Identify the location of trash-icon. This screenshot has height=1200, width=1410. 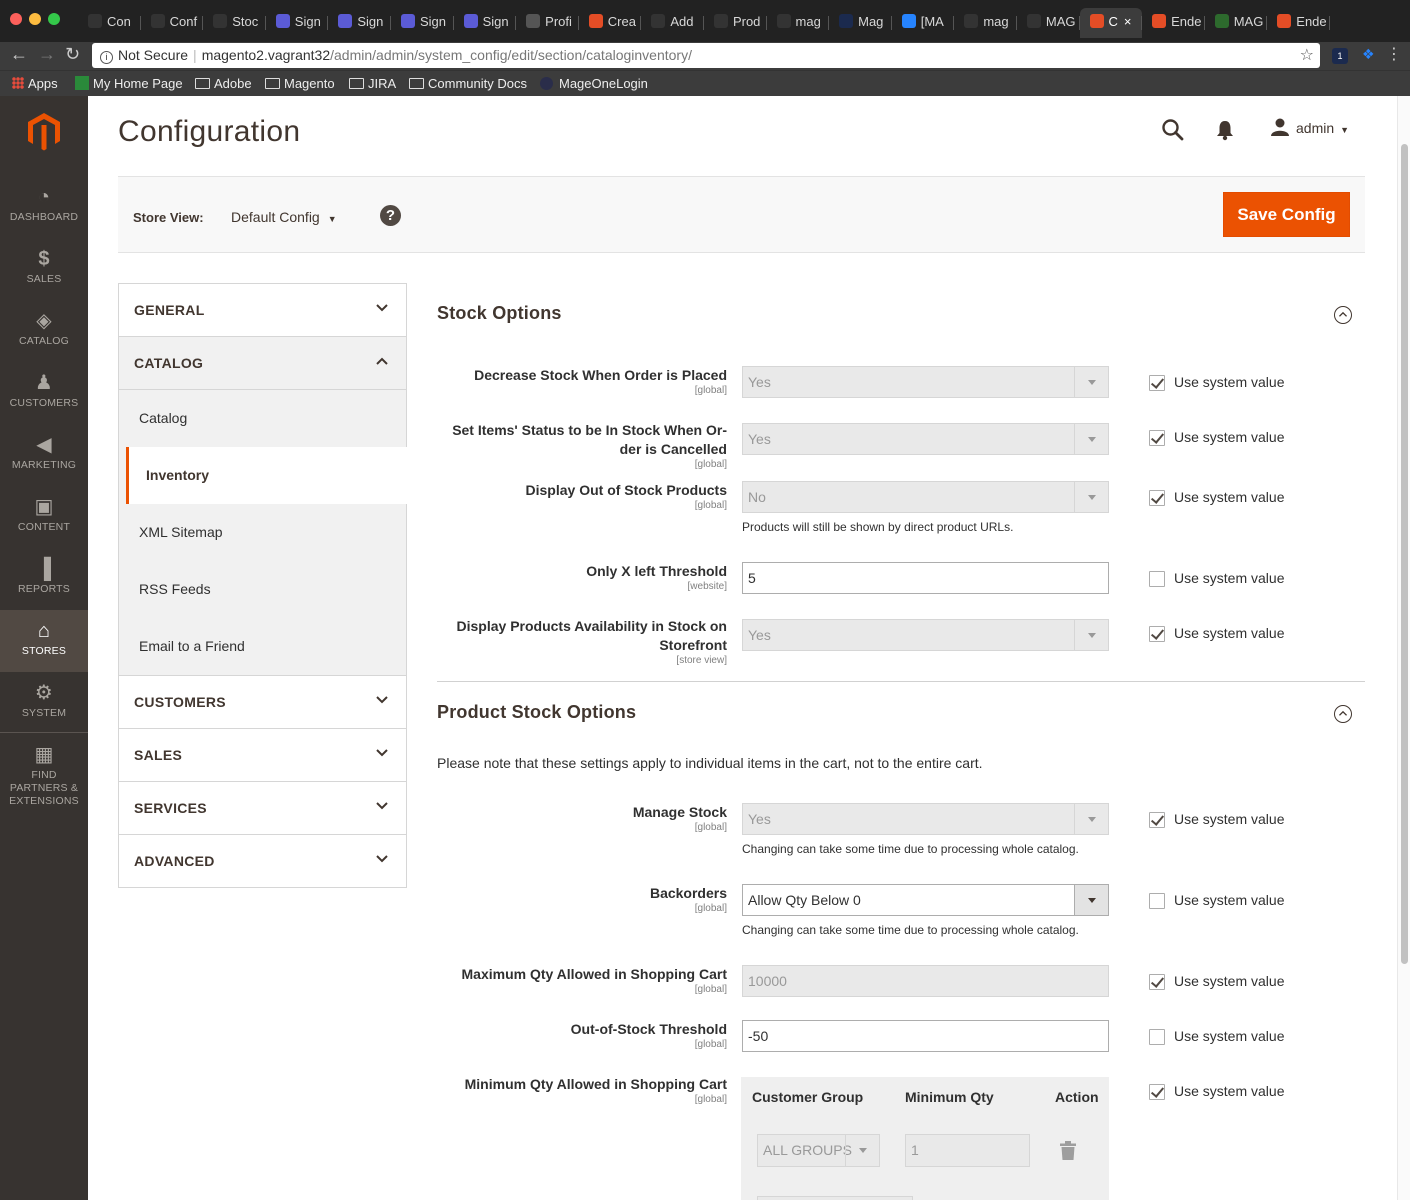
(1068, 1150).